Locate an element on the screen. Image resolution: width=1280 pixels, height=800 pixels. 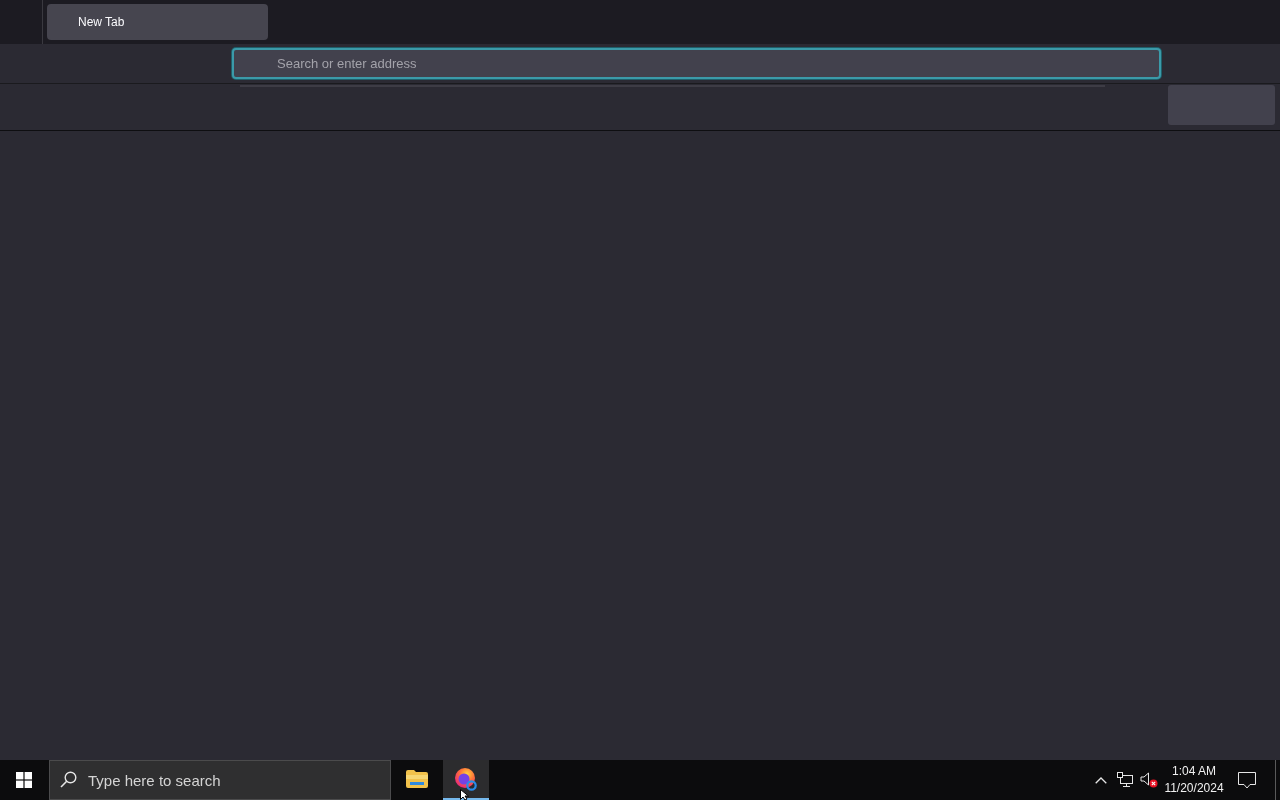
mouse-pointer-icon is located at coordinates (464, 794).